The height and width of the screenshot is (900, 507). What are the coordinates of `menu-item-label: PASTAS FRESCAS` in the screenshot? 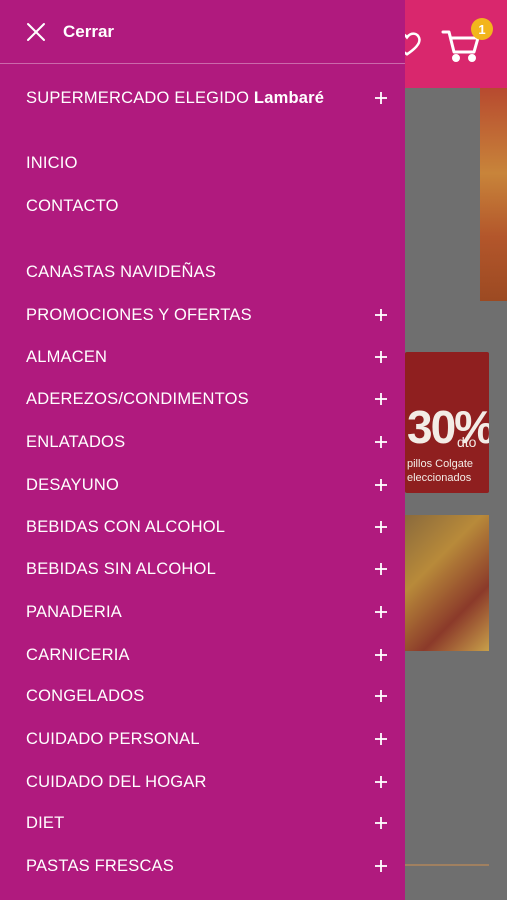 It's located at (100, 865).